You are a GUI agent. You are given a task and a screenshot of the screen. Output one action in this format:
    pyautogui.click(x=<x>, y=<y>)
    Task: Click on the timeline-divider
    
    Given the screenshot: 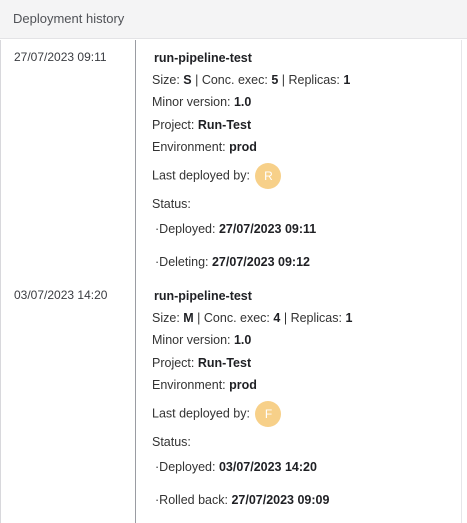 What is the action you would take?
    pyautogui.click(x=135, y=281)
    